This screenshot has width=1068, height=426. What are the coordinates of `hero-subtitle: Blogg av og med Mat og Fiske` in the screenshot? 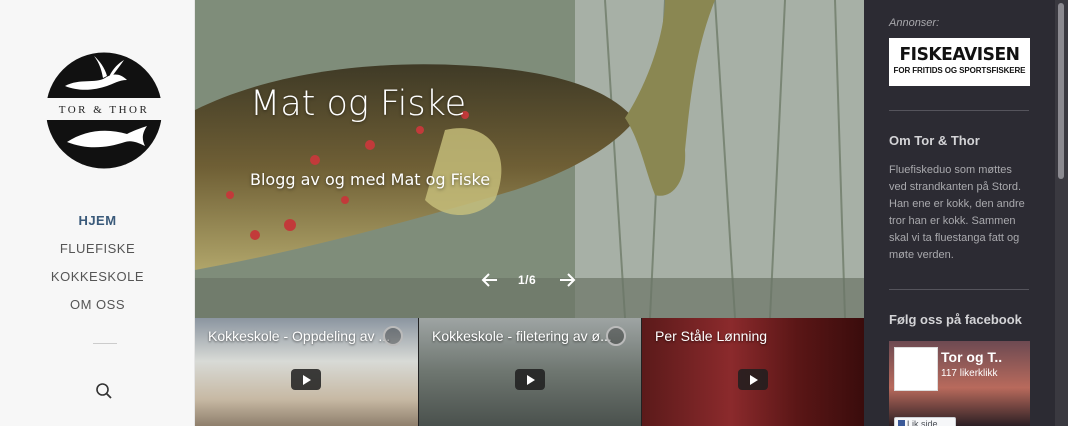 It's located at (370, 179).